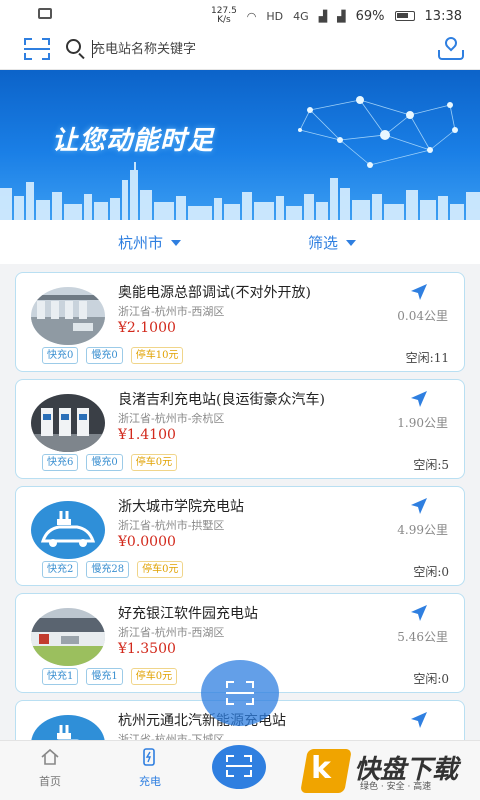 The image size is (480, 800). Describe the element at coordinates (108, 569) in the screenshot. I see `slow-charge-tag: 慢充28` at that location.